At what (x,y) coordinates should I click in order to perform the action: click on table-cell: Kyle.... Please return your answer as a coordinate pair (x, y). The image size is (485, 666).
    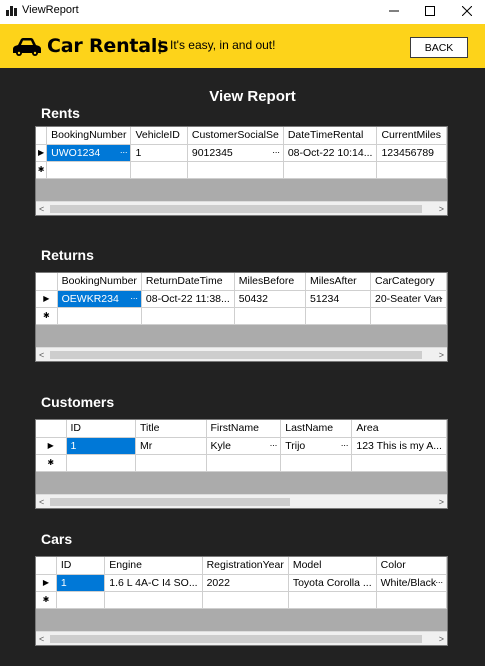
    Looking at the image, I should click on (244, 446).